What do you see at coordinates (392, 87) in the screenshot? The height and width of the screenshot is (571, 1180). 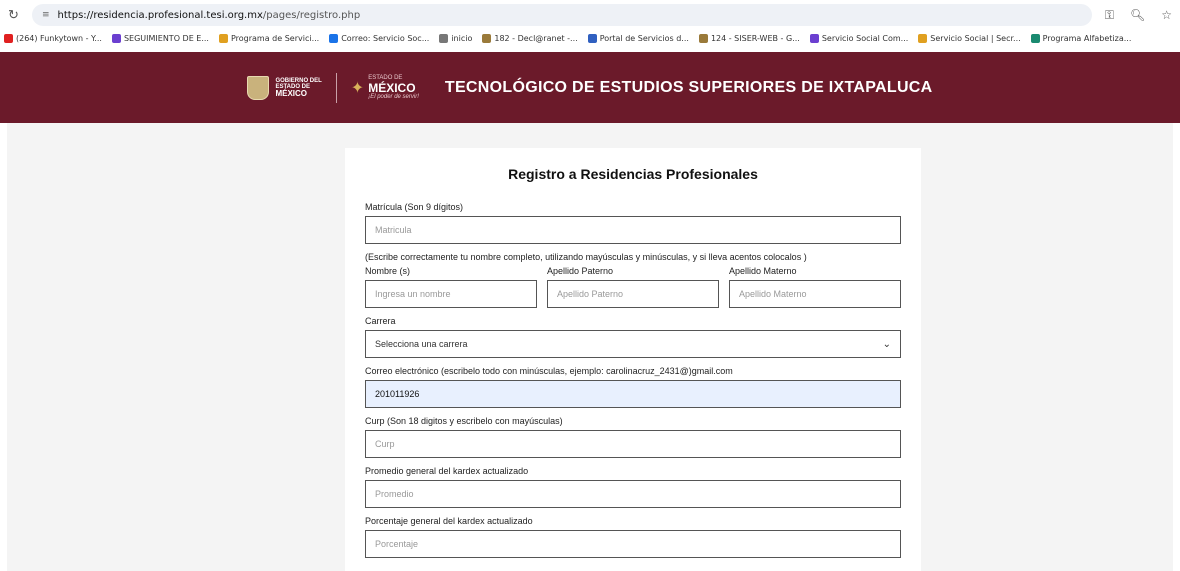 I see `edomex-main: MÉXICO` at bounding box center [392, 87].